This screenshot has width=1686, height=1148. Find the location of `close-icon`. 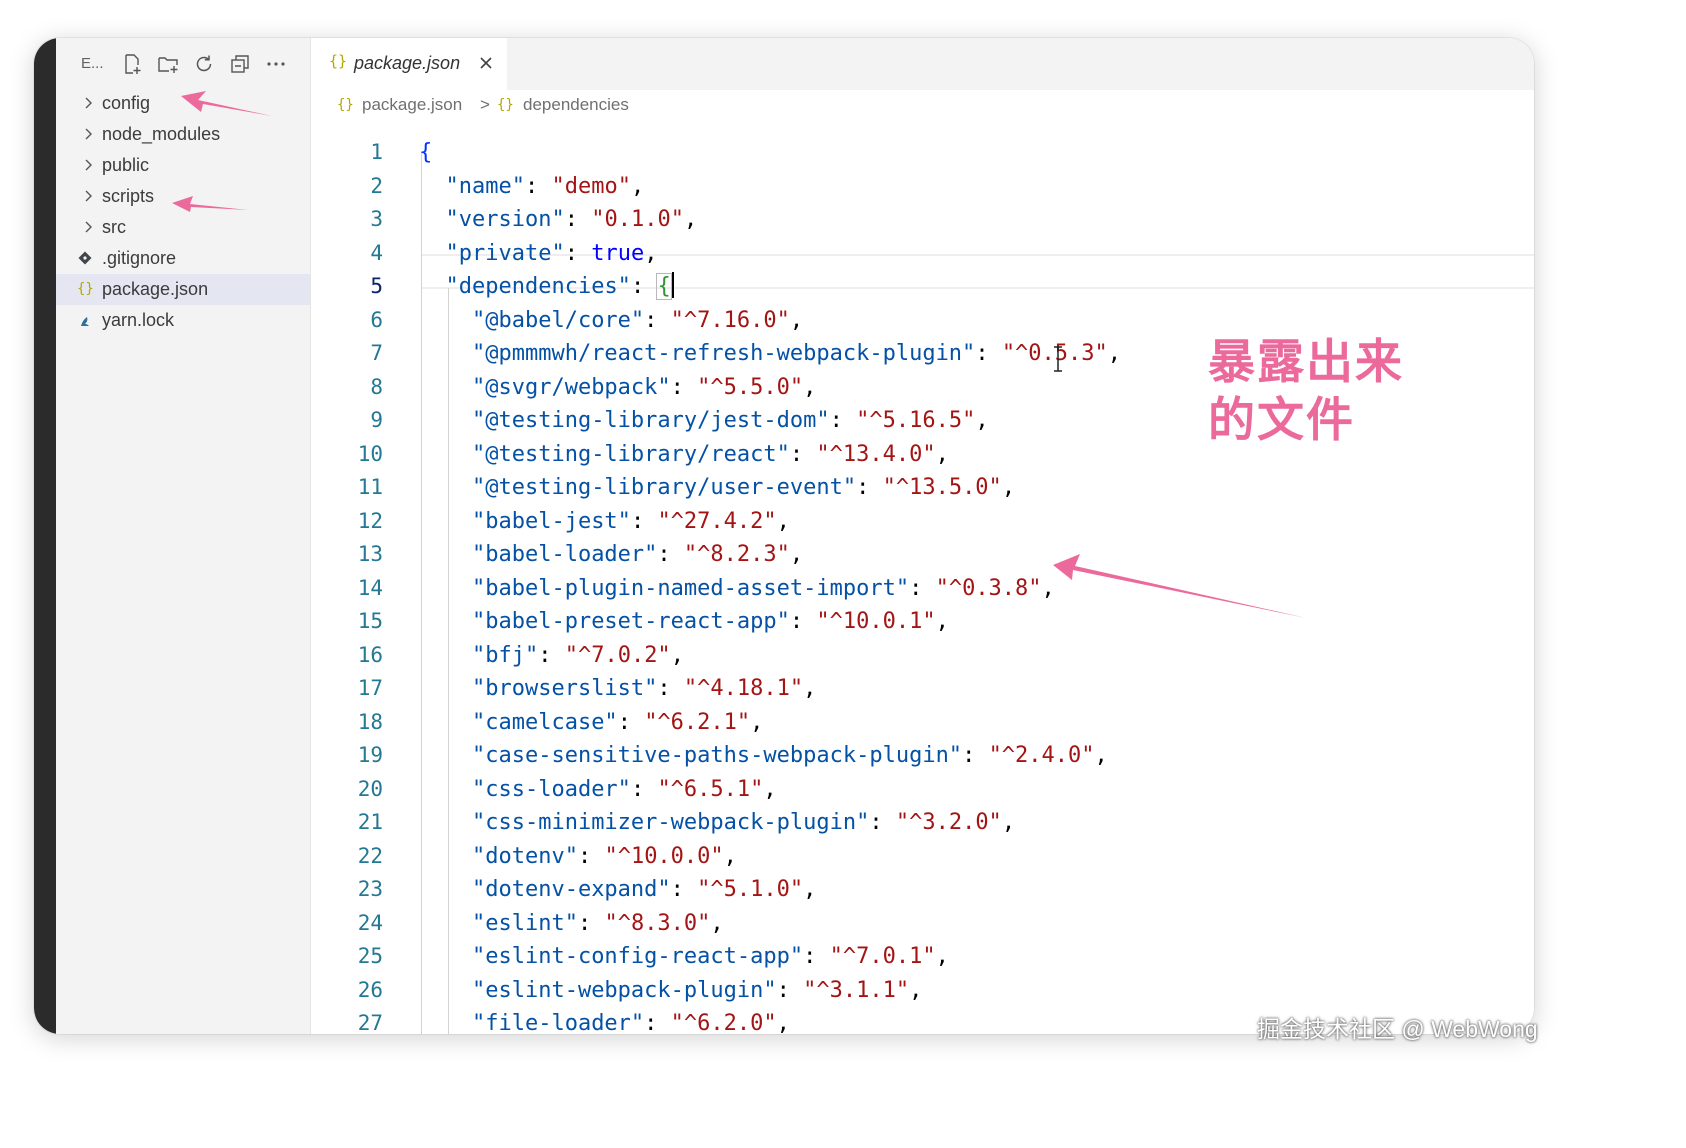

close-icon is located at coordinates (486, 63).